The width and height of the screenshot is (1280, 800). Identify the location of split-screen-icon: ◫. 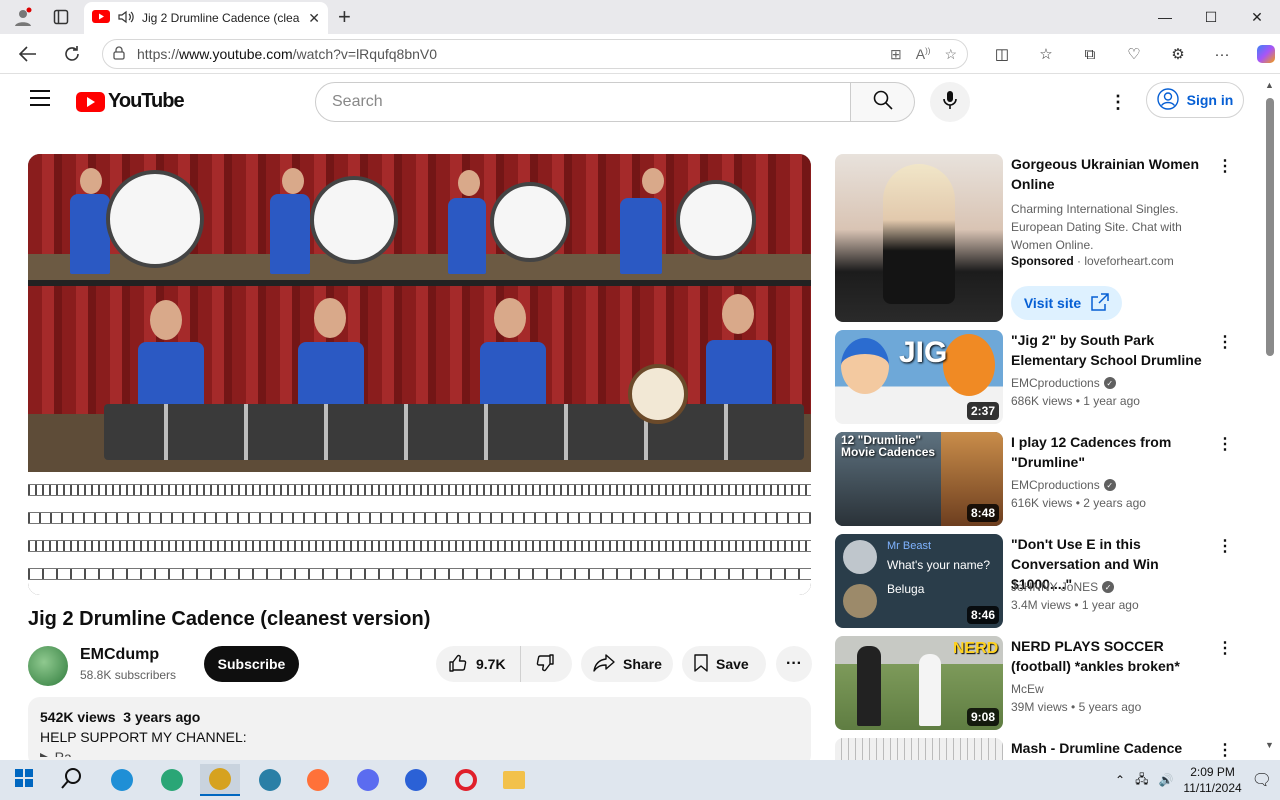
(1002, 54).